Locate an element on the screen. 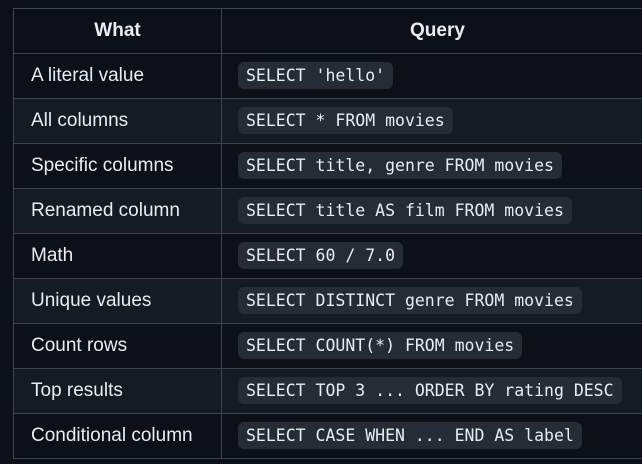 This screenshot has height=464, width=642. query-cell: SELECT title, genre FROM movies is located at coordinates (431, 166).